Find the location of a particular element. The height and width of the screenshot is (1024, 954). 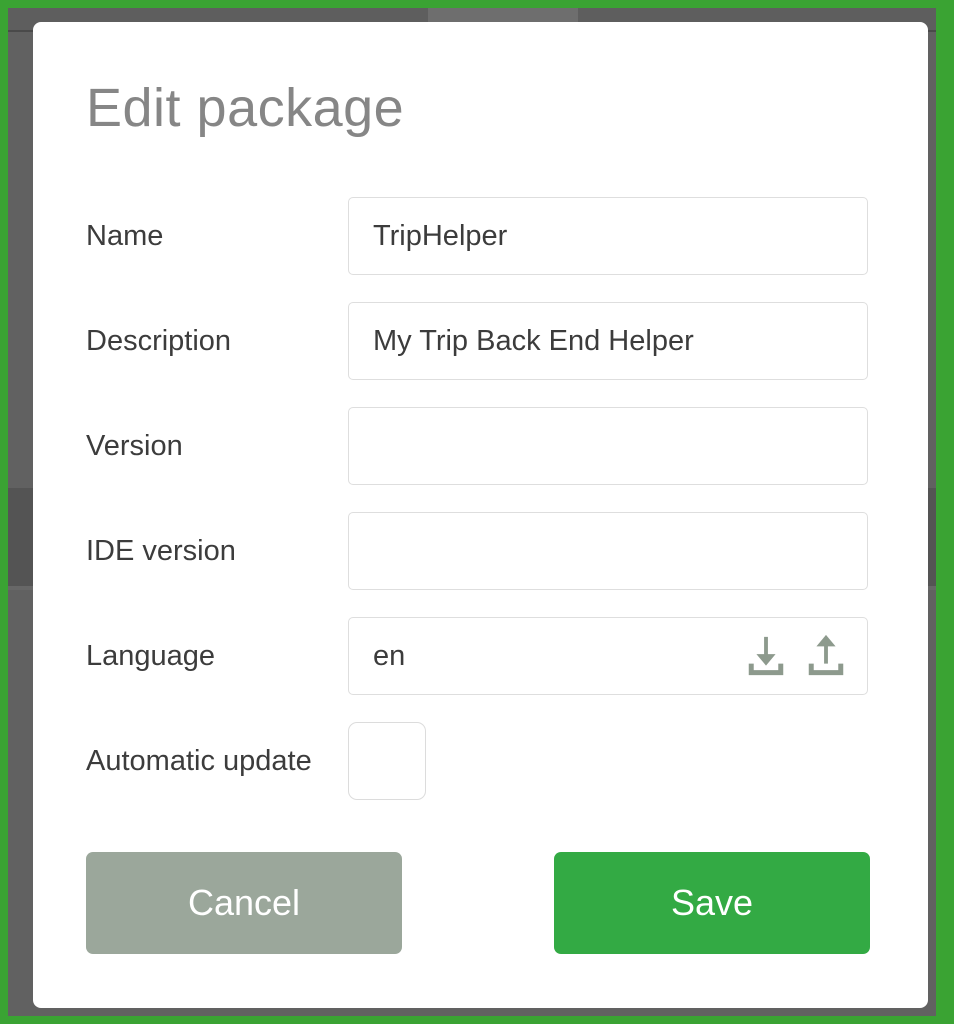

form-row-automatic-update: Automatic update is located at coordinates (480, 774).